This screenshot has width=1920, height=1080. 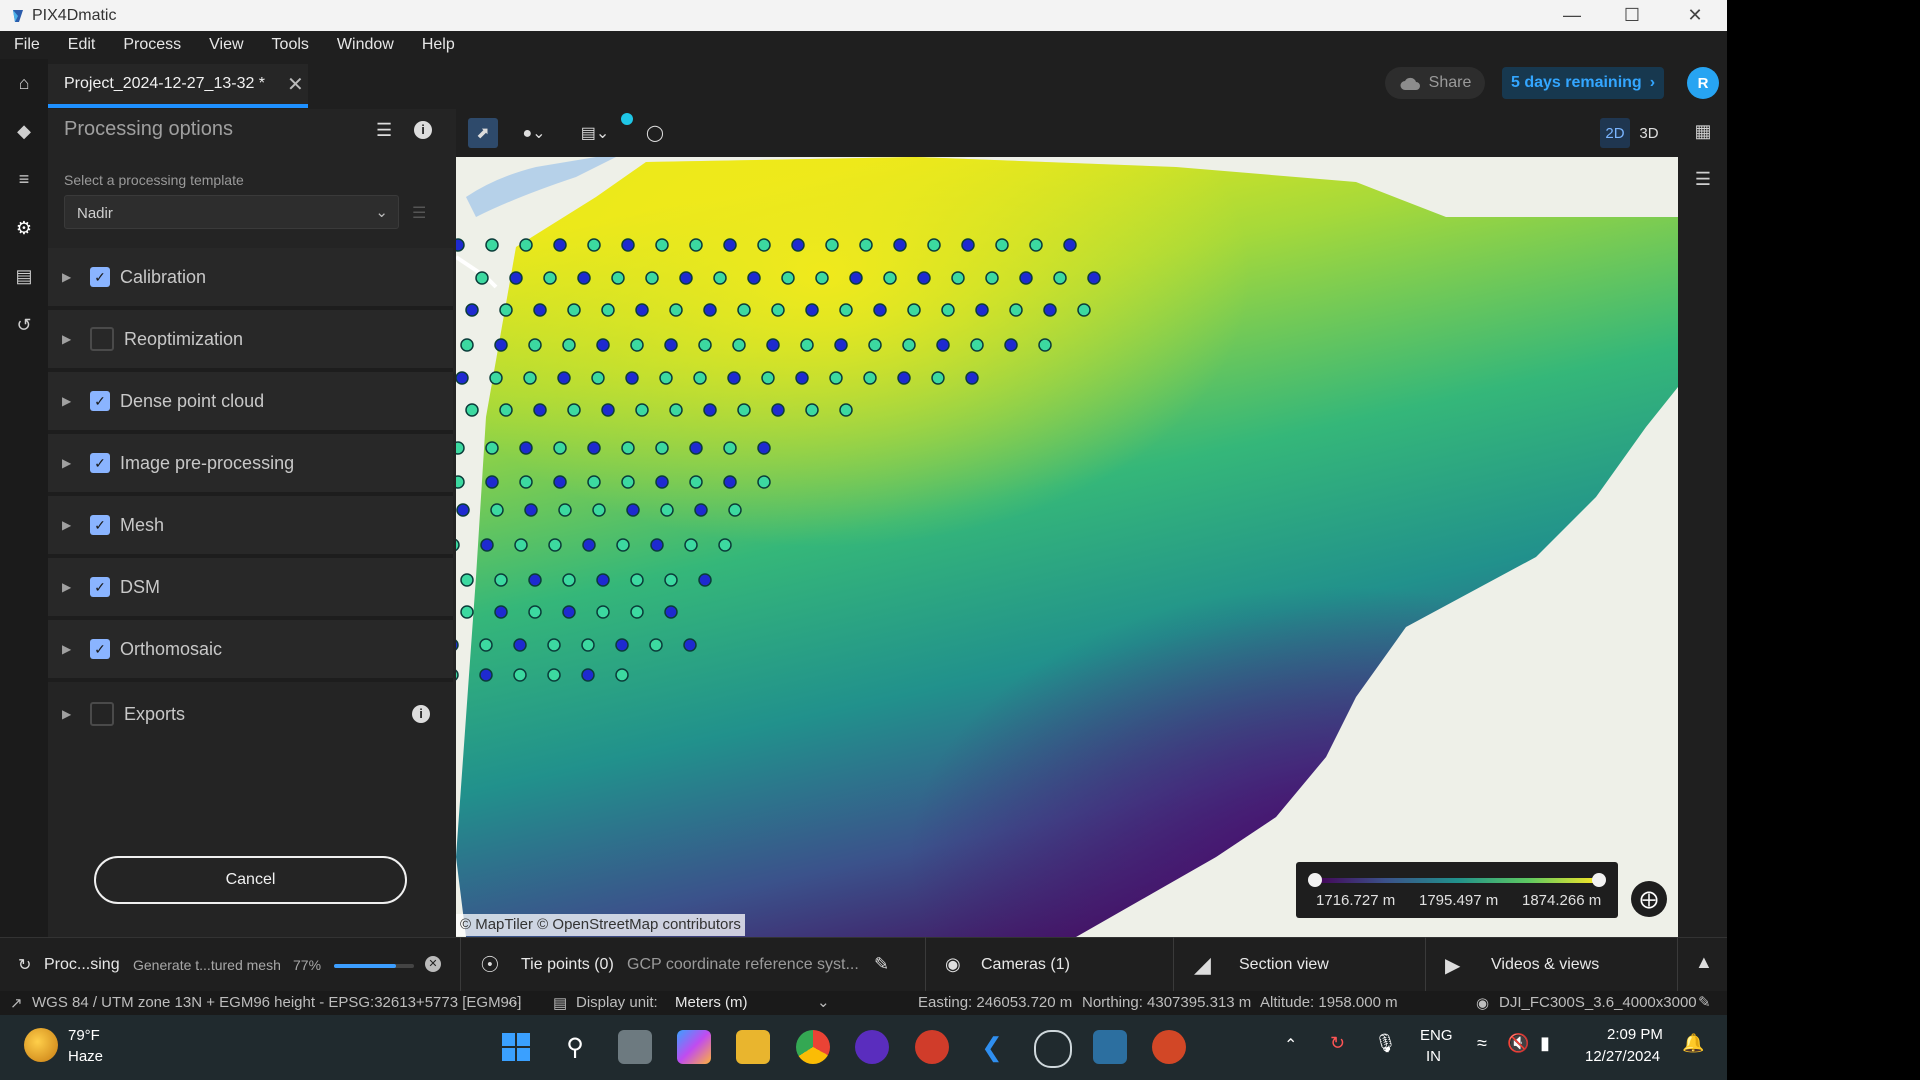 I want to click on info-icon: i, so click(x=423, y=130).